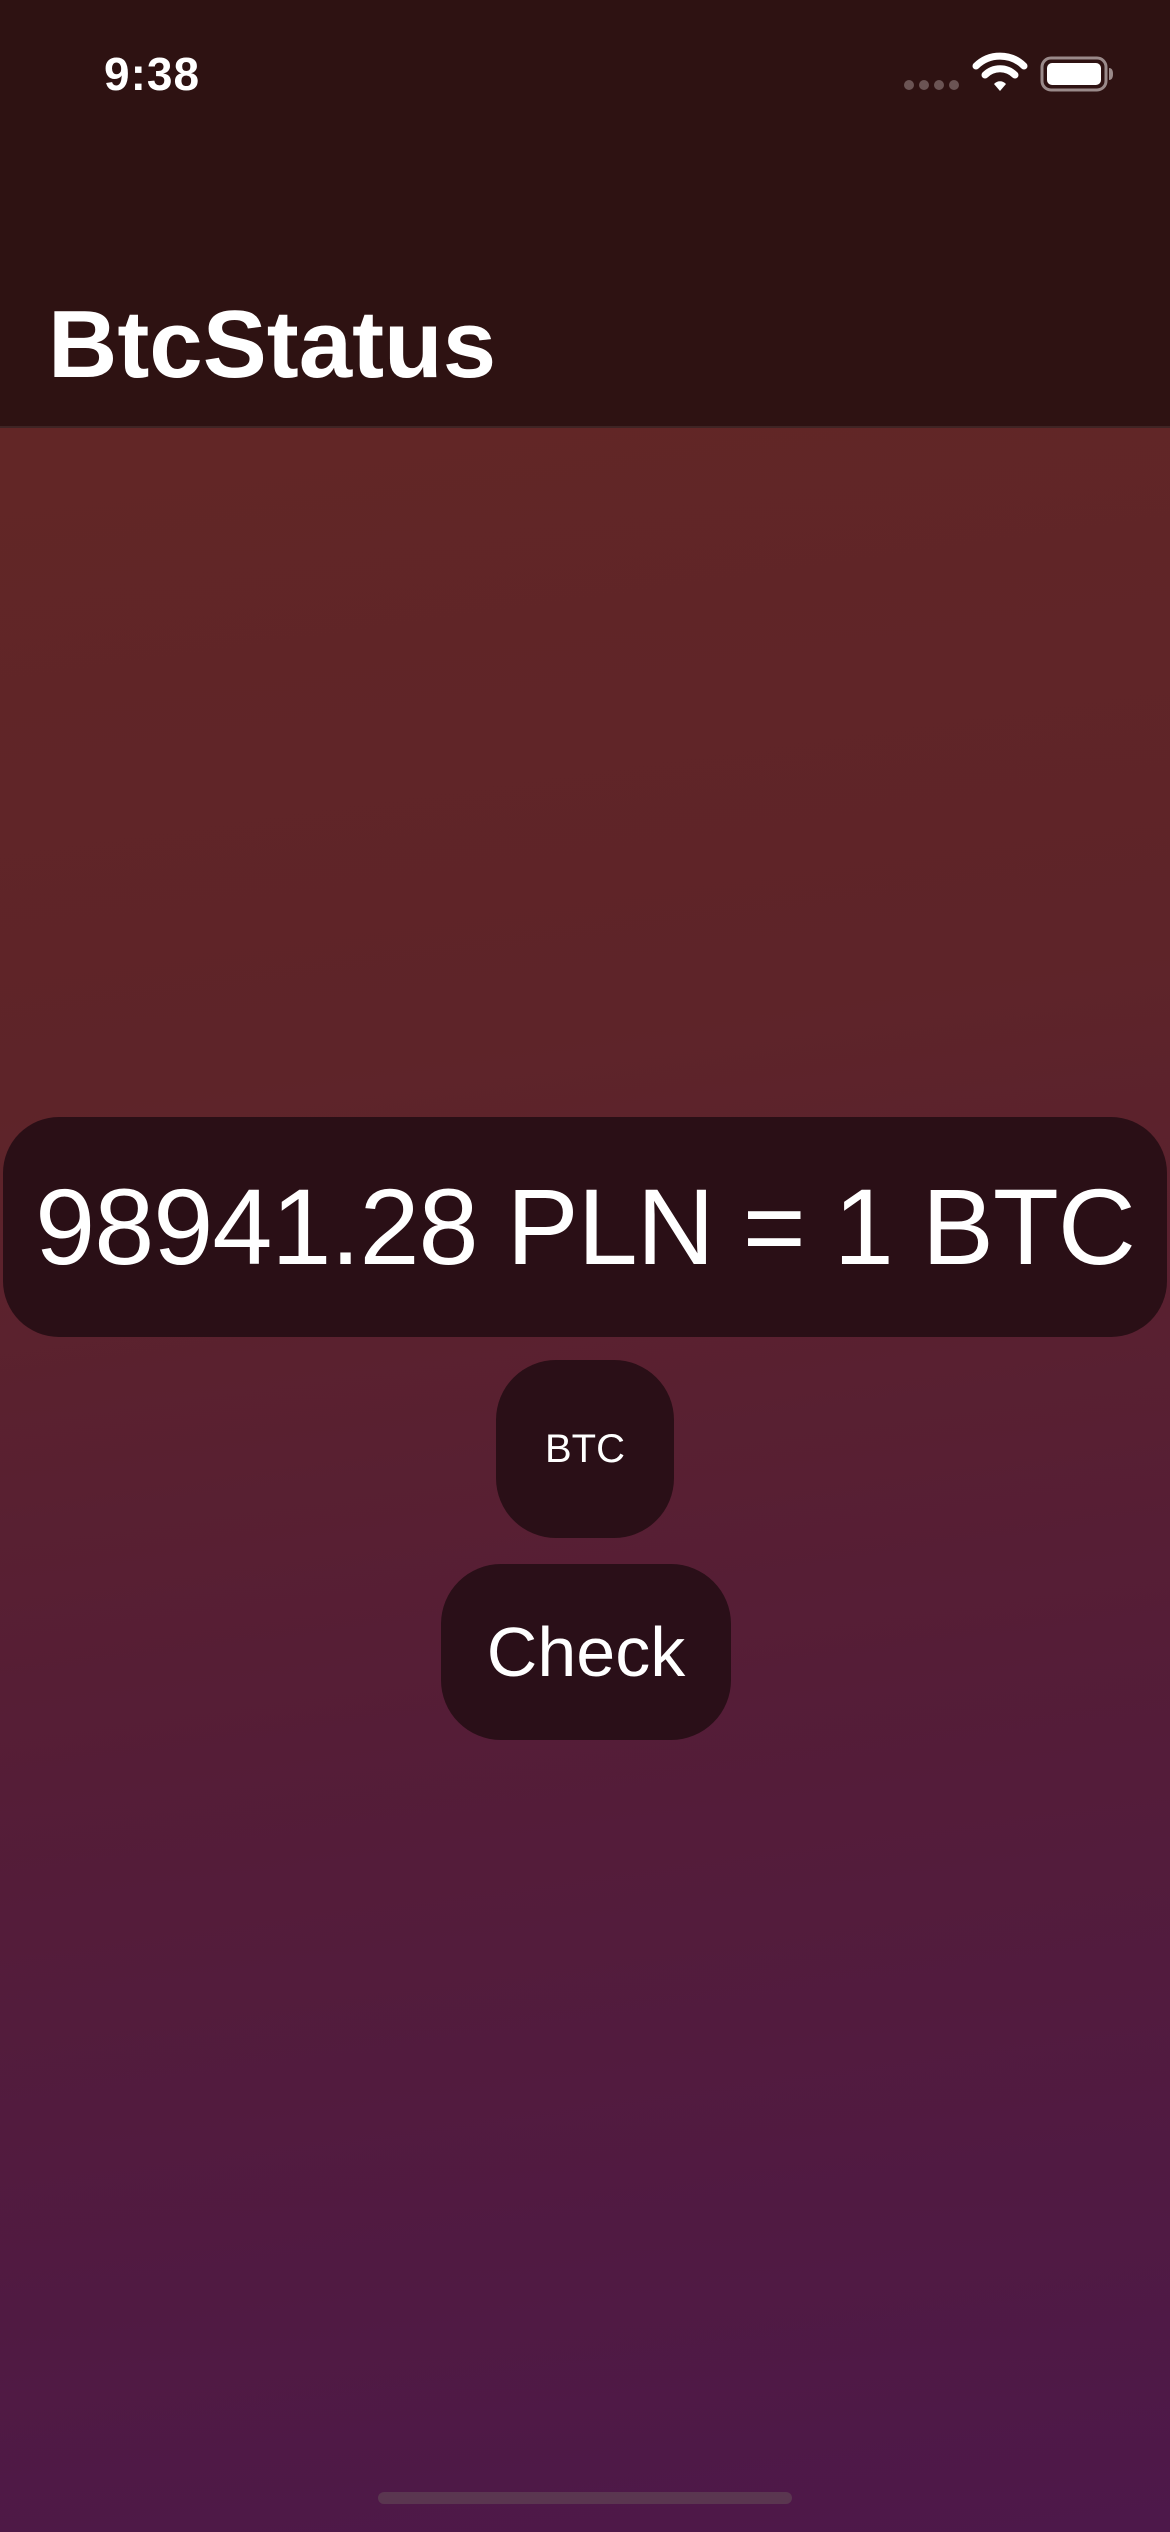 The image size is (1170, 2532). I want to click on wifi-icon, so click(1000, 71).